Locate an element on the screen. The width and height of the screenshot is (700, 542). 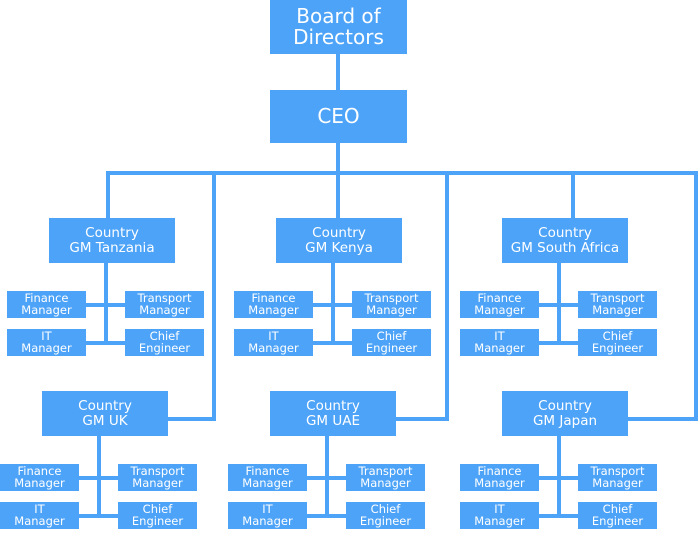
ceo-label: CEO is located at coordinates (338, 116).